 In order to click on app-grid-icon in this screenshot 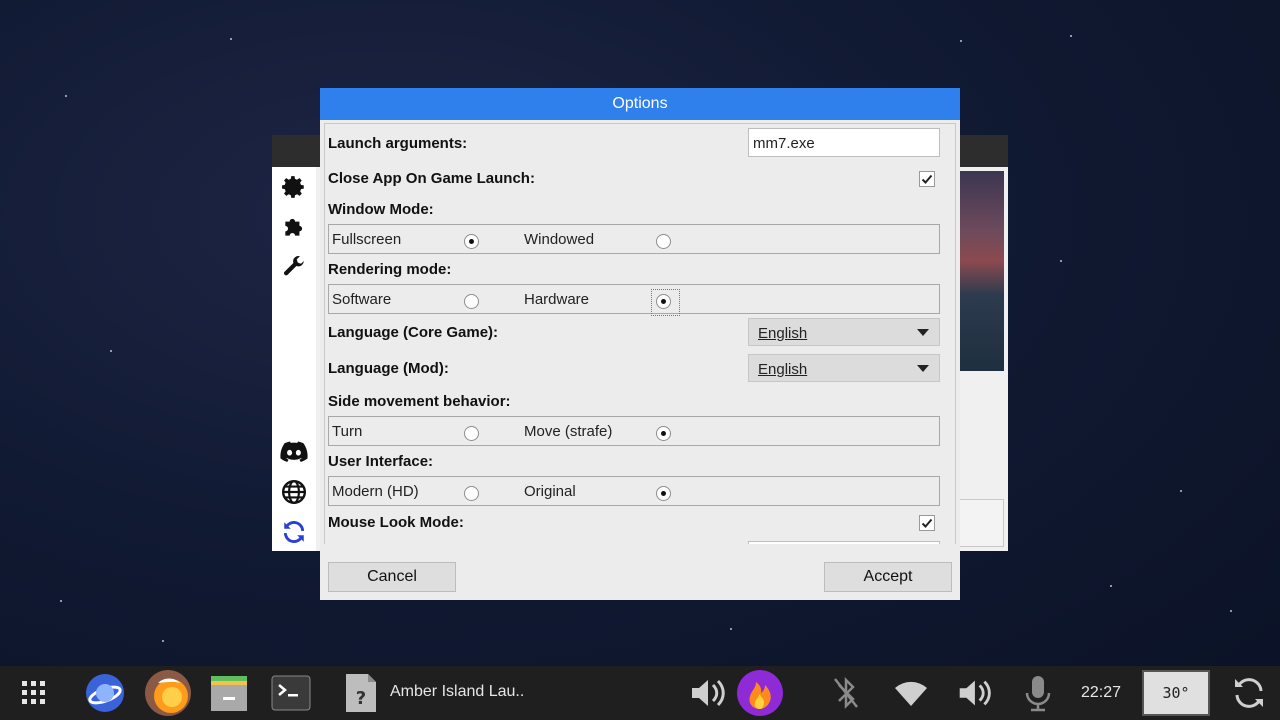, I will do `click(34, 693)`.